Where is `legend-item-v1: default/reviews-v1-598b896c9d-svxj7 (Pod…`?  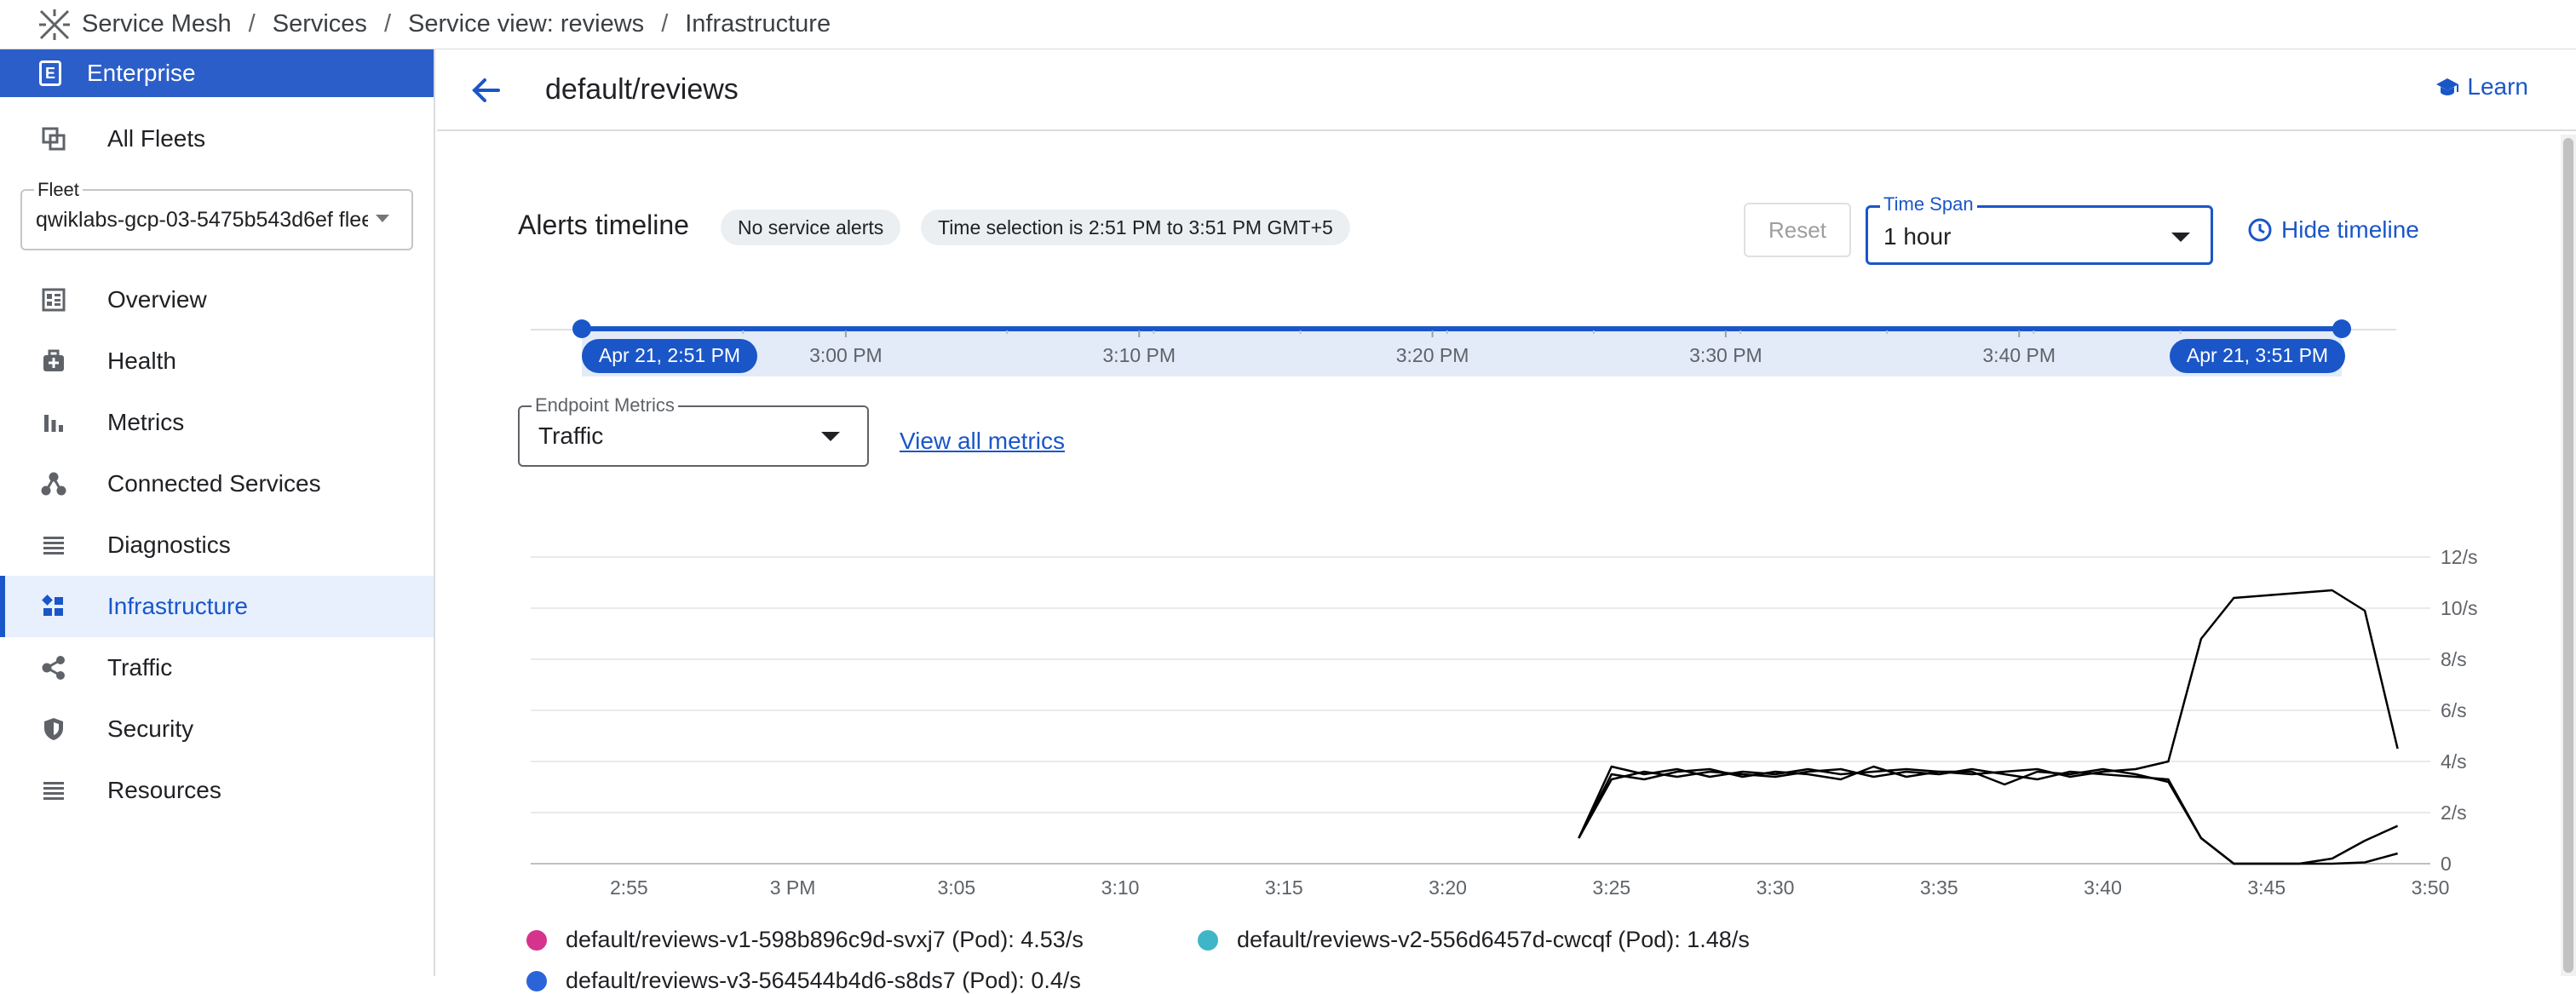 legend-item-v1: default/reviews-v1-598b896c9d-svxj7 (Pod… is located at coordinates (805, 940).